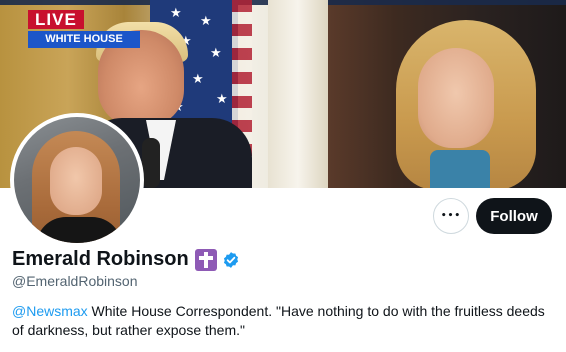 The width and height of the screenshot is (566, 352). What do you see at coordinates (75, 281) in the screenshot?
I see `profile-handle: @EmeraldRobinson` at bounding box center [75, 281].